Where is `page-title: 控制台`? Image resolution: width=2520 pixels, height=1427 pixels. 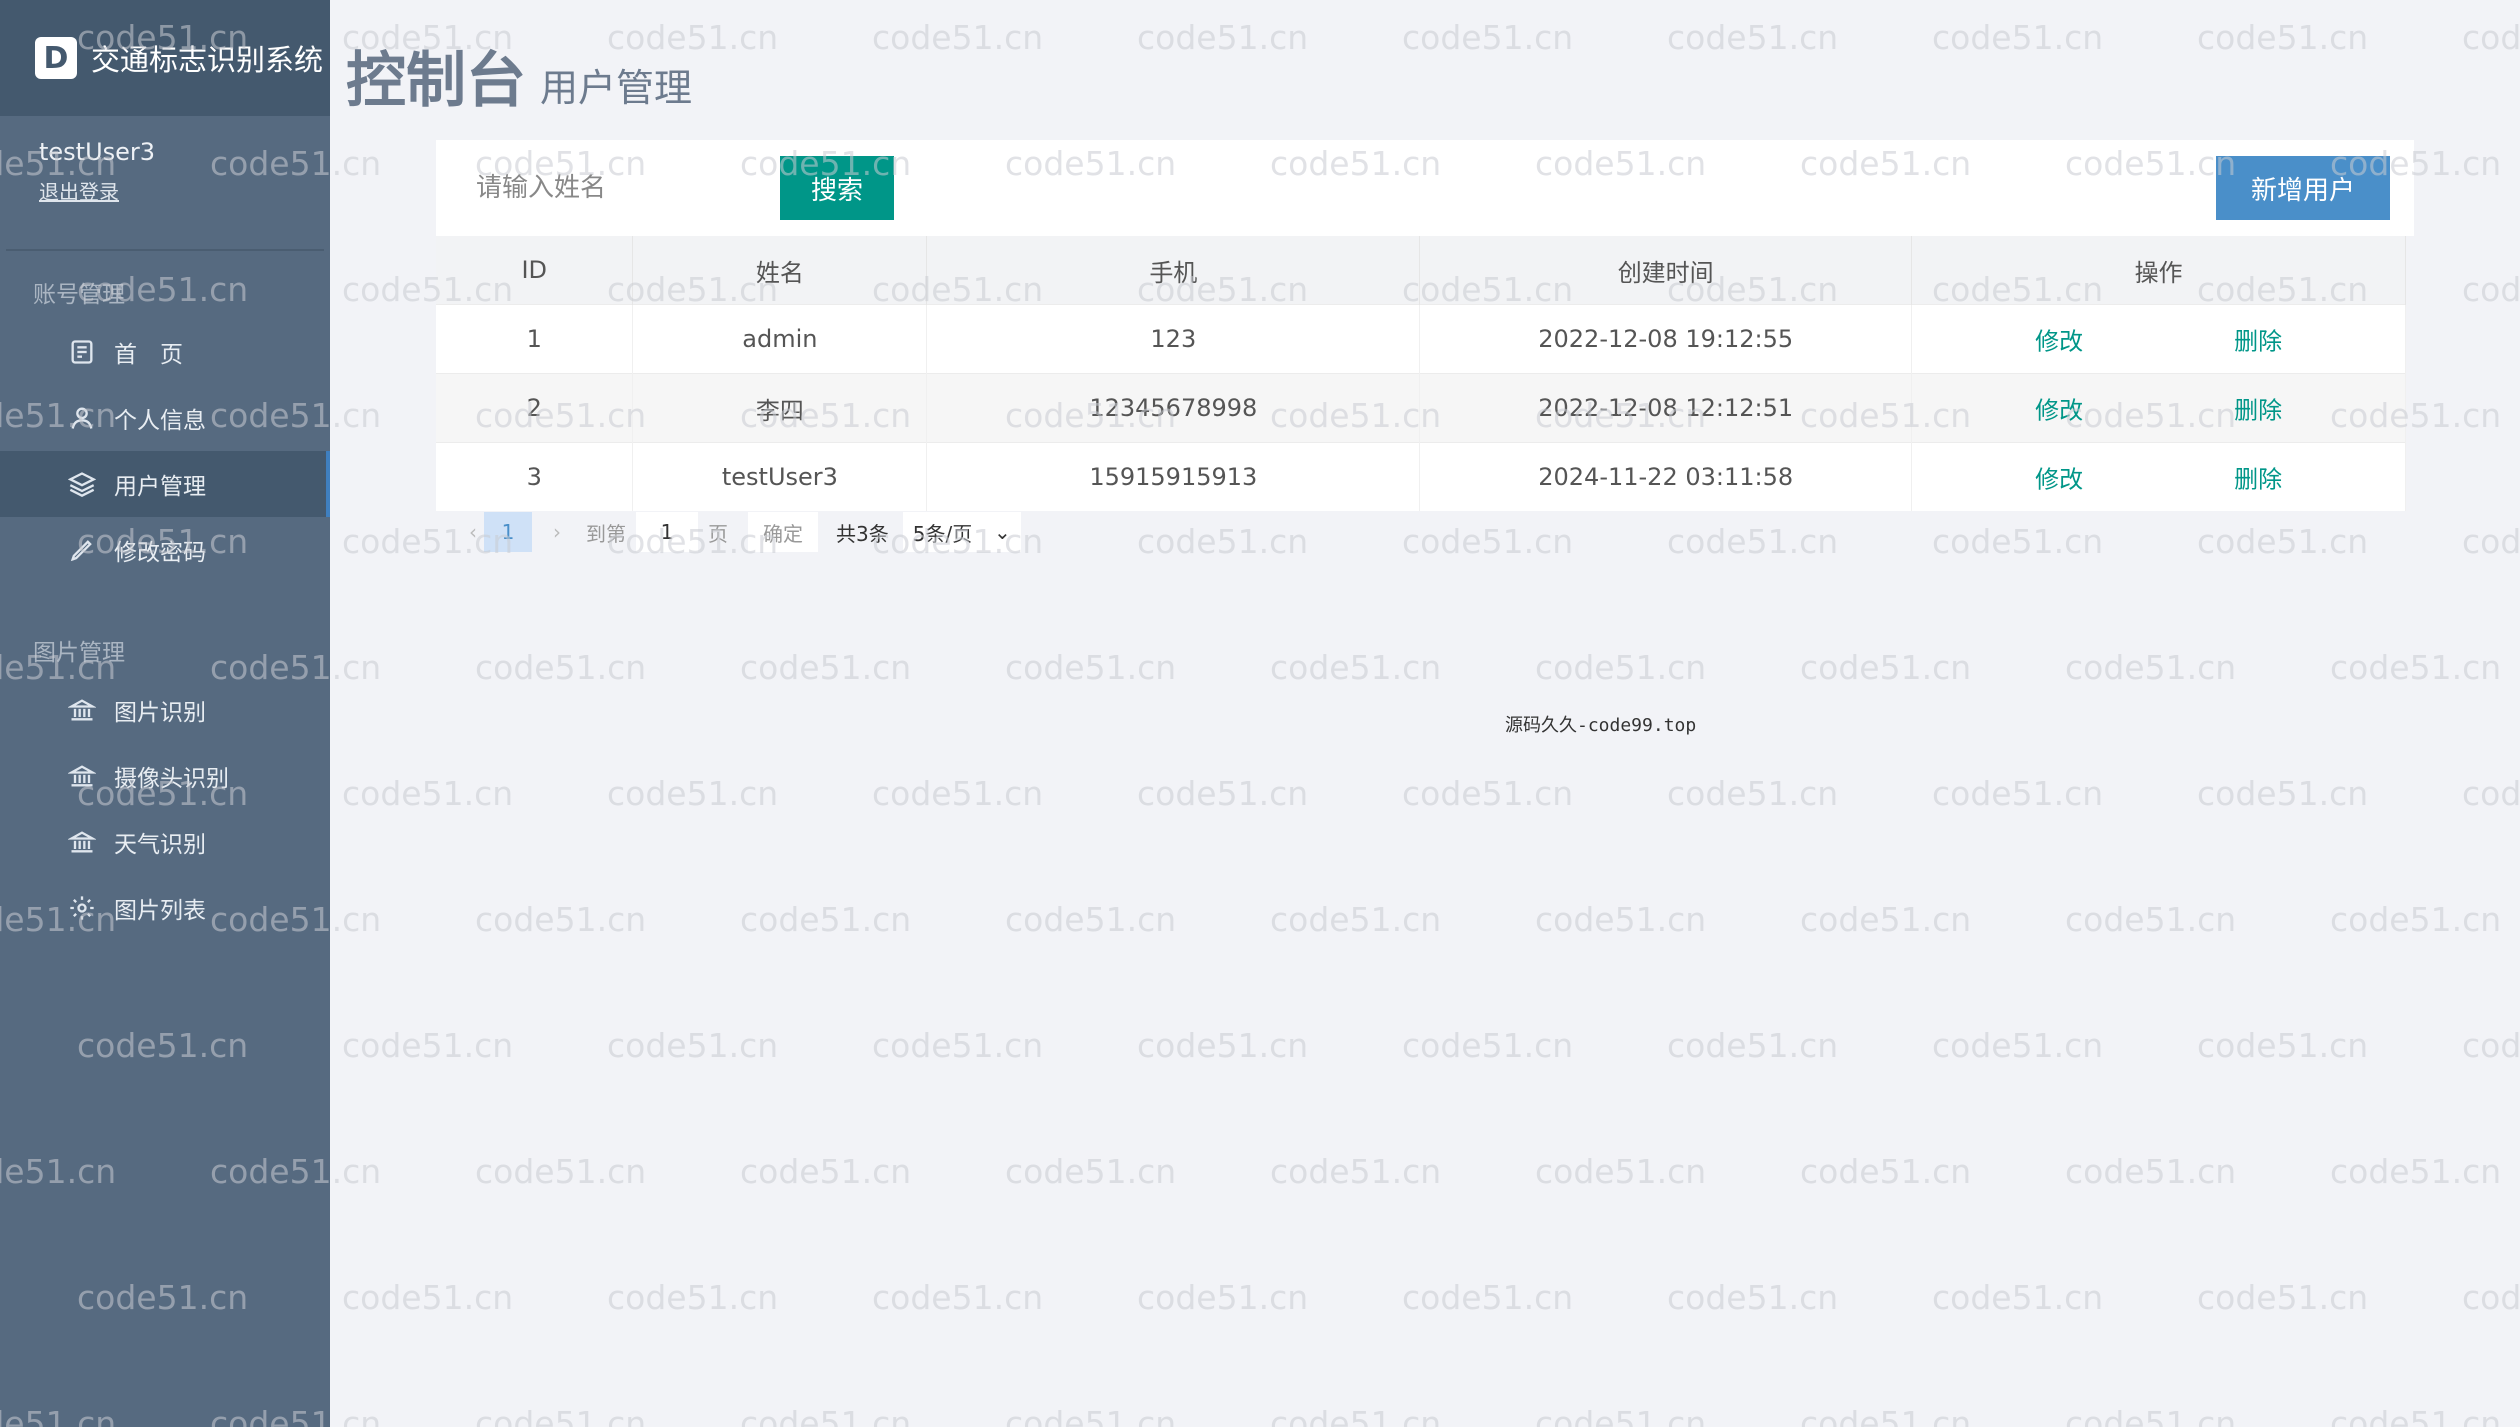 page-title: 控制台 is located at coordinates (436, 81).